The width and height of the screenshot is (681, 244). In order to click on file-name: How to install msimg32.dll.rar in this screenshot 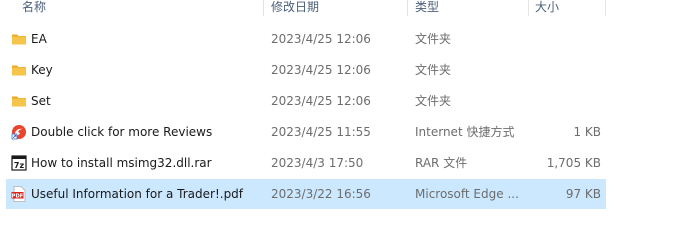, I will do `click(121, 163)`.